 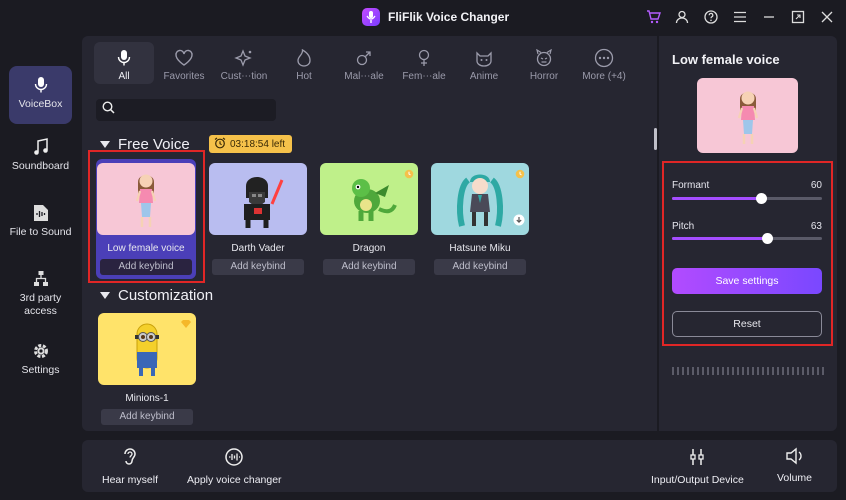 I want to click on sidebar-item-label: File to Sound, so click(x=40, y=232).